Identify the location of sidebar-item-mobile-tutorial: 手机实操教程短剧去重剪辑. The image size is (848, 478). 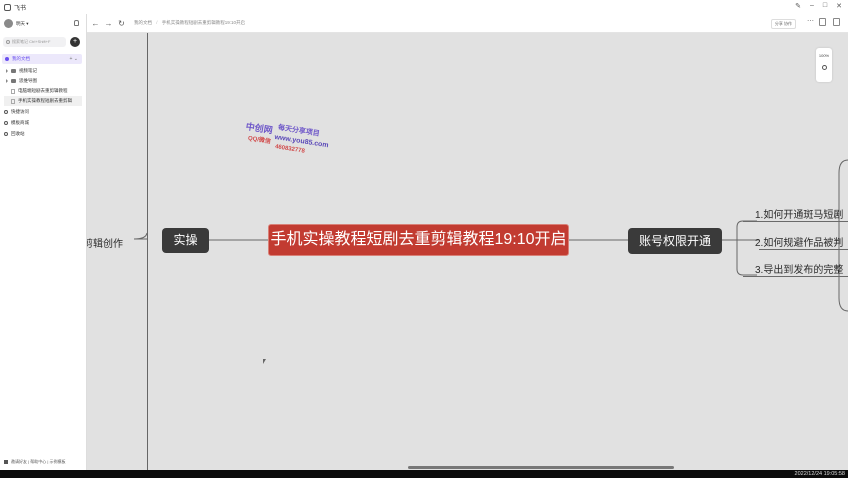
(43, 101).